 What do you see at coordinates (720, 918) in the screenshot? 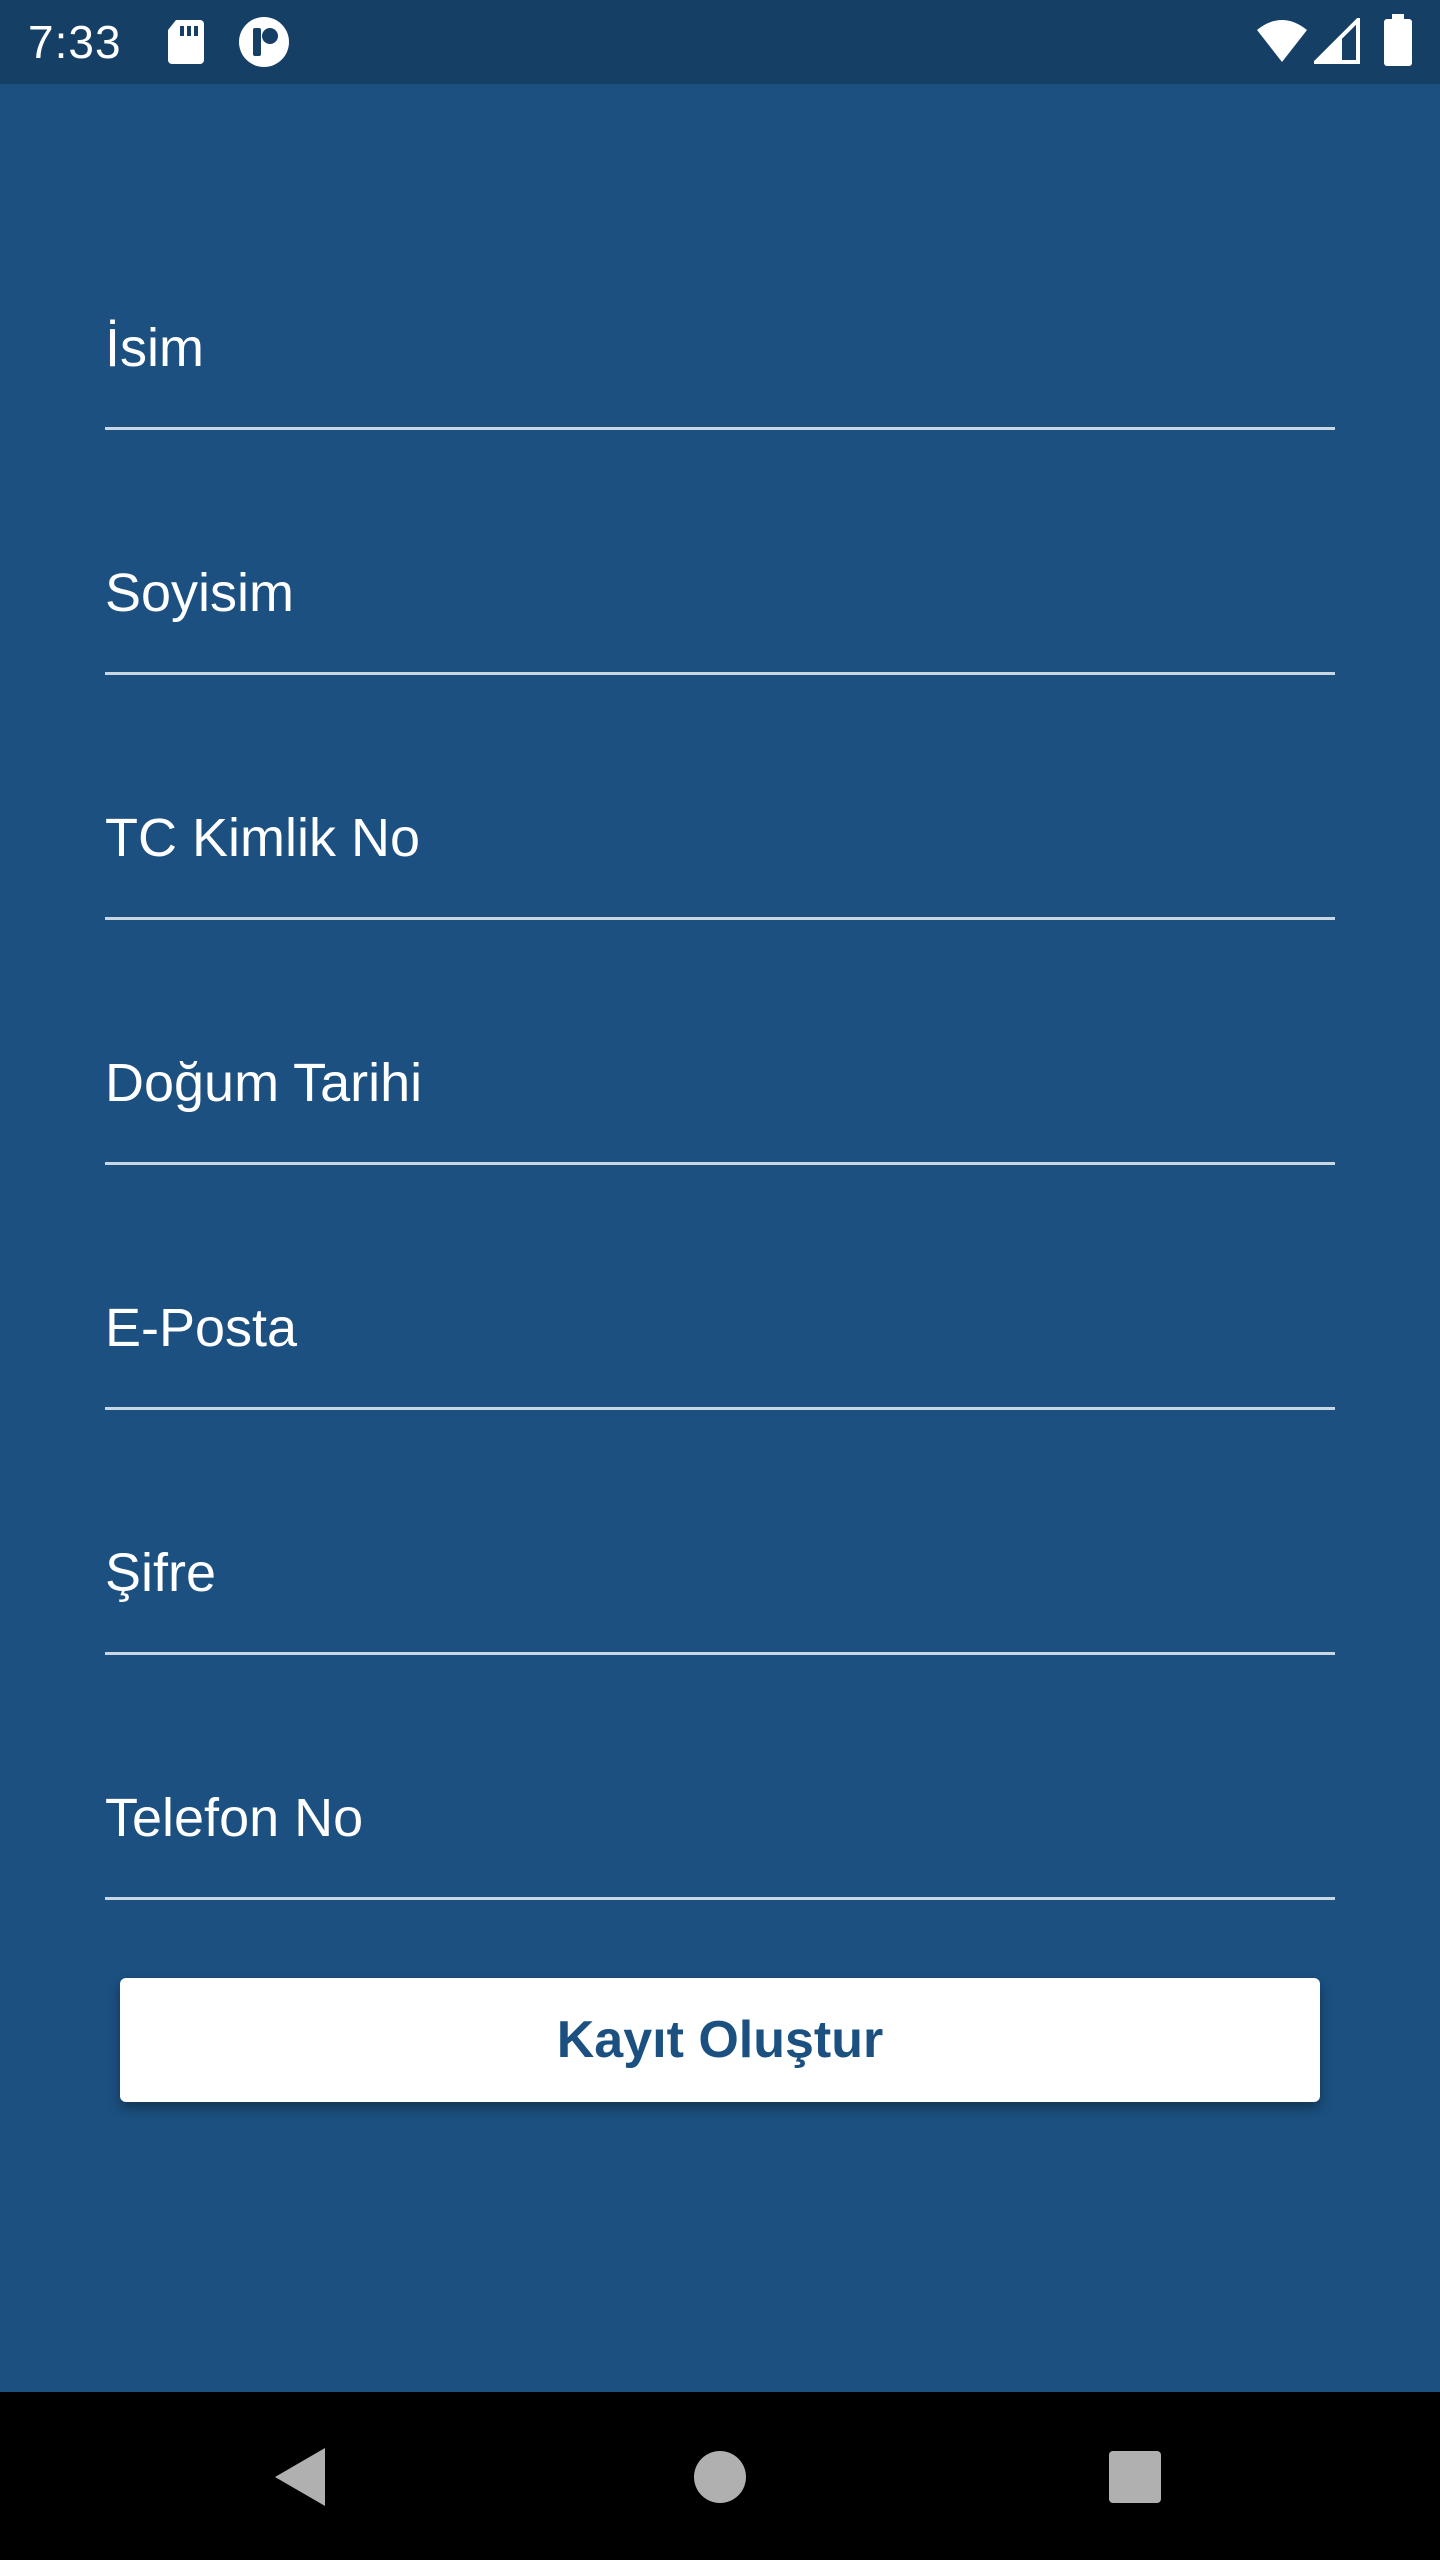
I see `tc-id-field-underline` at bounding box center [720, 918].